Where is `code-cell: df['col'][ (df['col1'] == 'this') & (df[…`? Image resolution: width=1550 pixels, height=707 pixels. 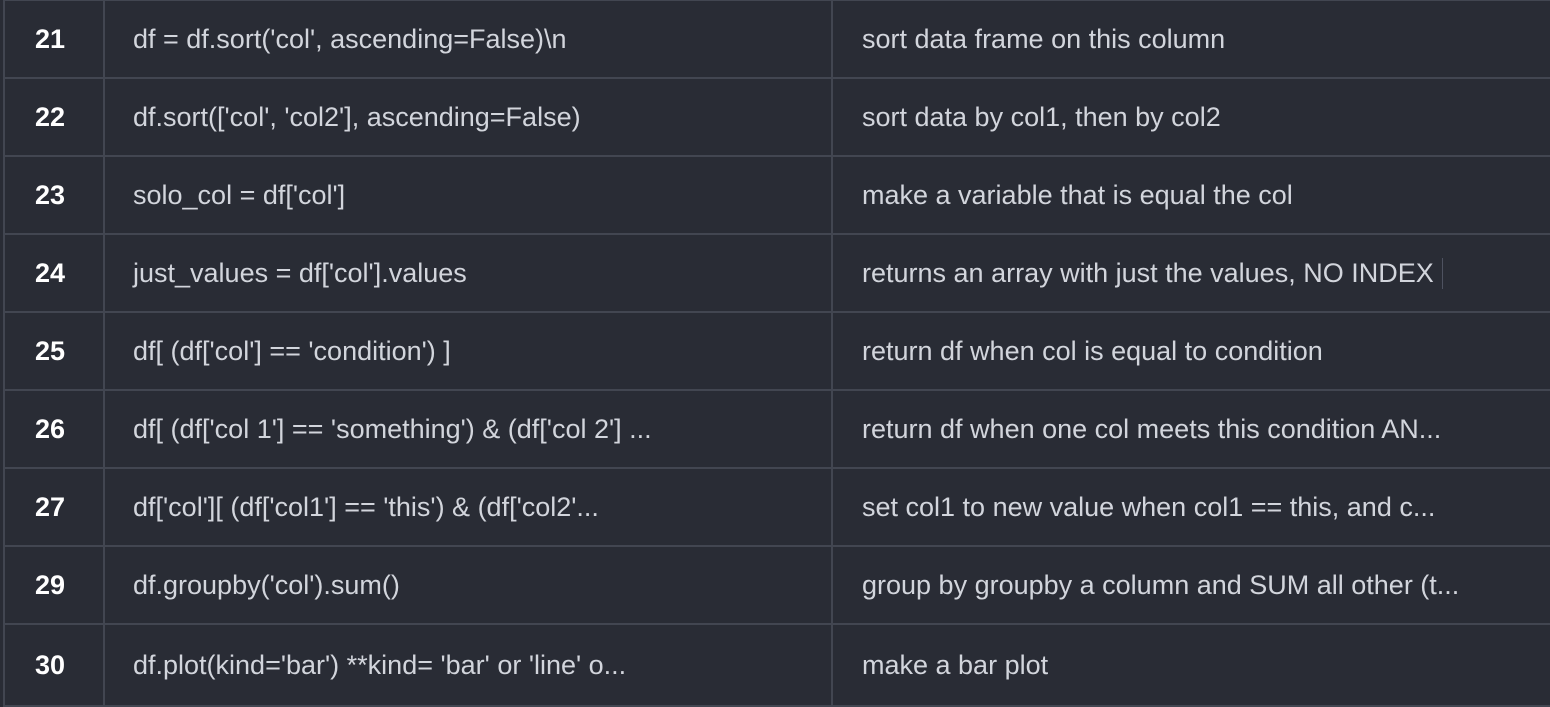
code-cell: df['col'][ (df['col1'] == 'this') & (df[… is located at coordinates (467, 507).